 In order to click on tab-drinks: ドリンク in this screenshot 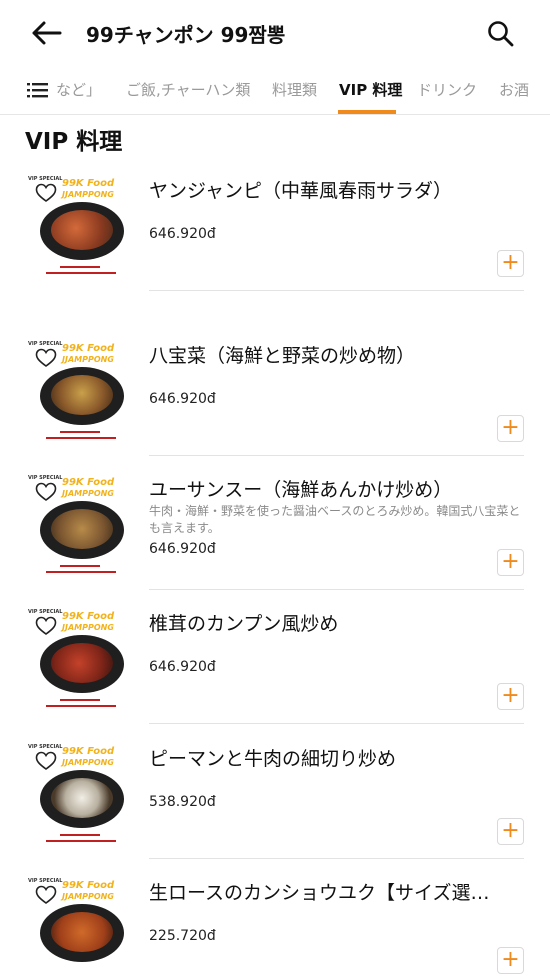, I will do `click(447, 89)`.